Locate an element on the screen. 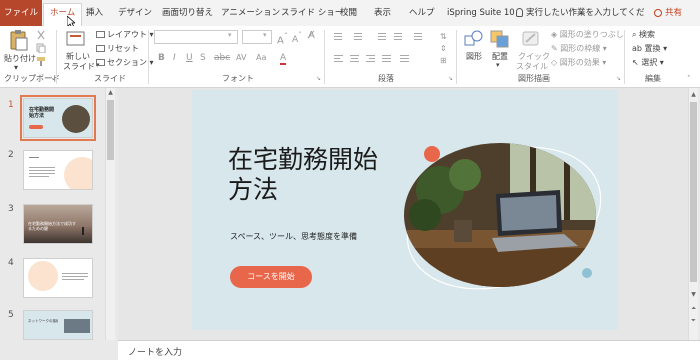  font-launcher-icon: ↘ is located at coordinates (318, 78).